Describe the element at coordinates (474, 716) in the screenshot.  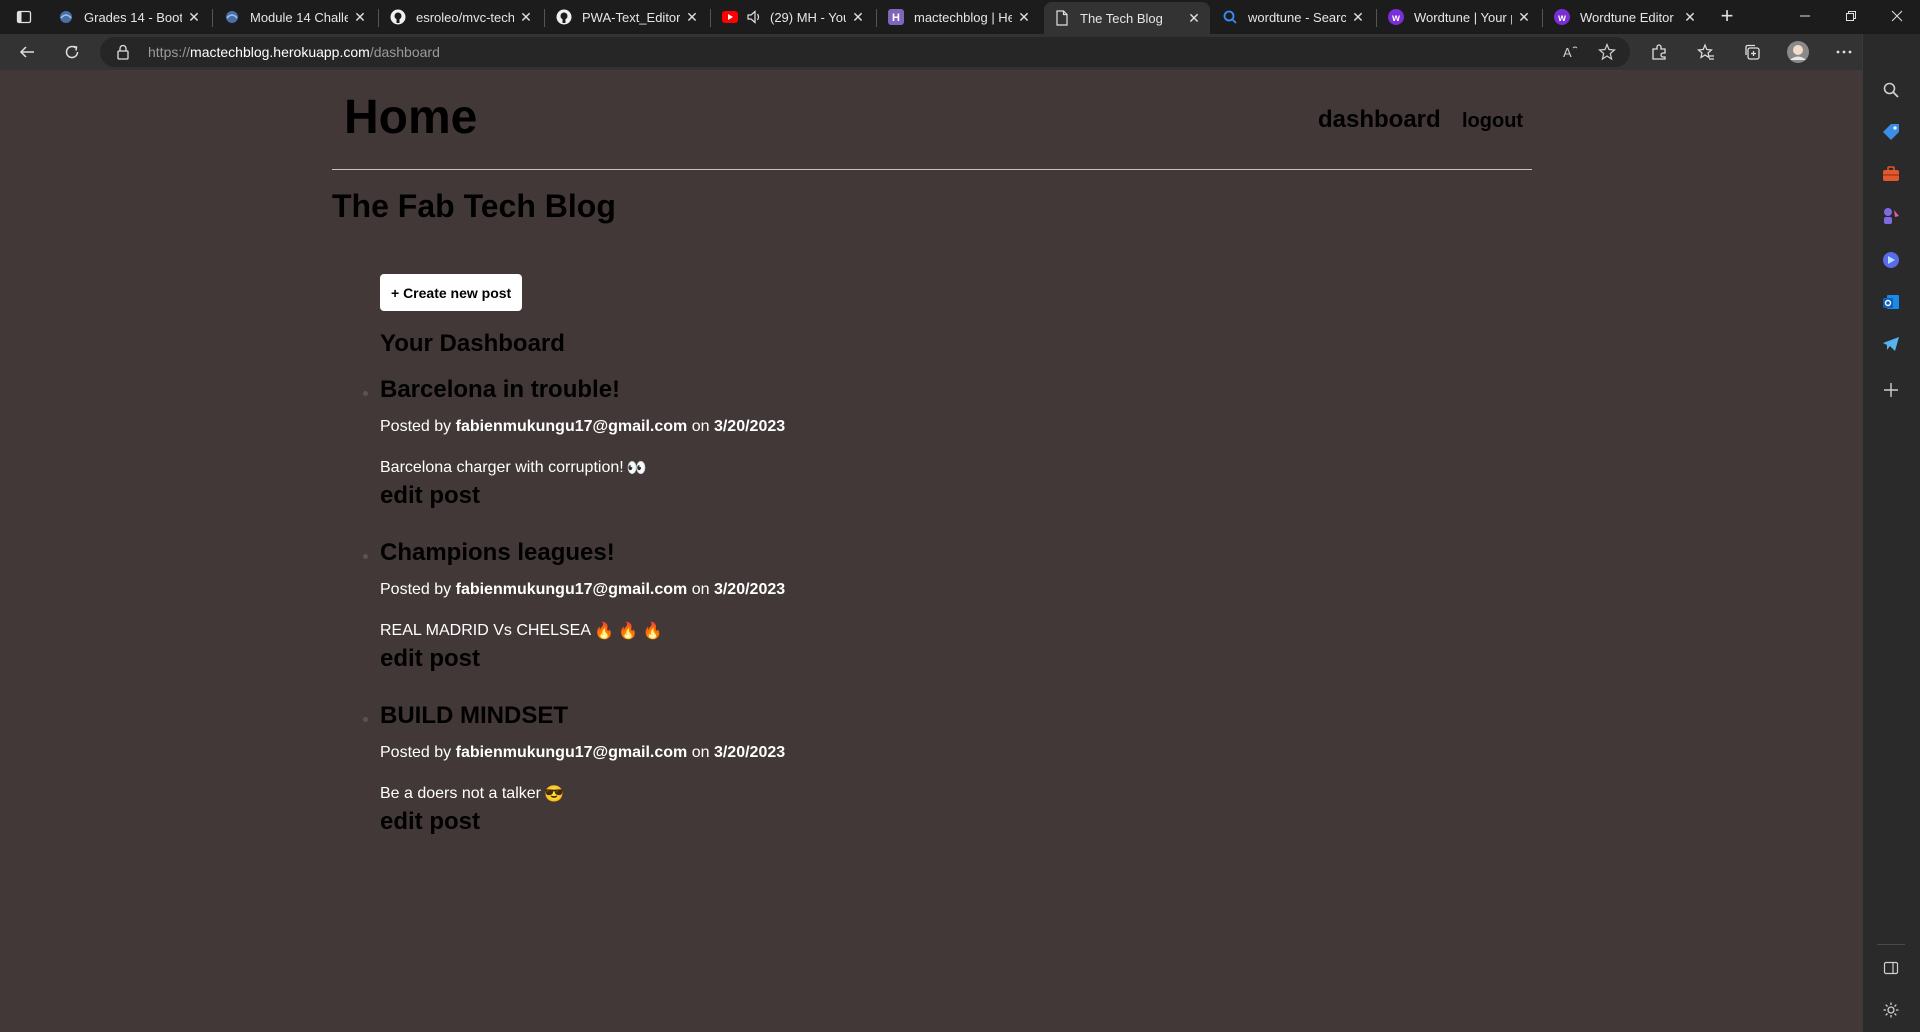
I see `post-title: BUILD MINDSET` at that location.